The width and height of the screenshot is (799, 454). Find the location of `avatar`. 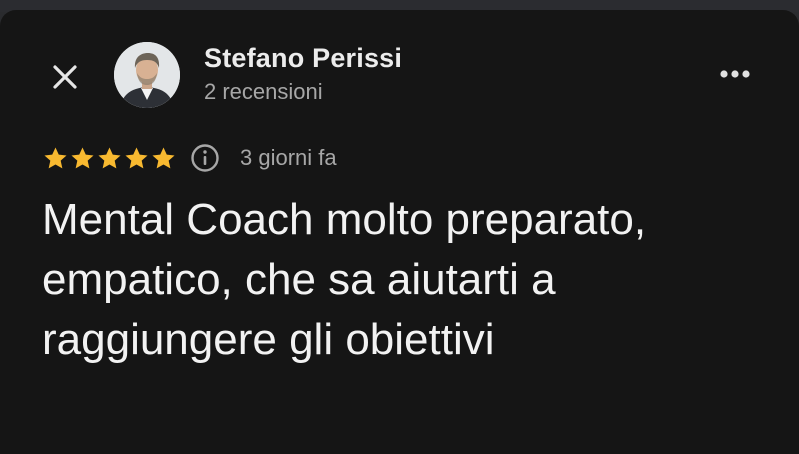

avatar is located at coordinates (147, 75).